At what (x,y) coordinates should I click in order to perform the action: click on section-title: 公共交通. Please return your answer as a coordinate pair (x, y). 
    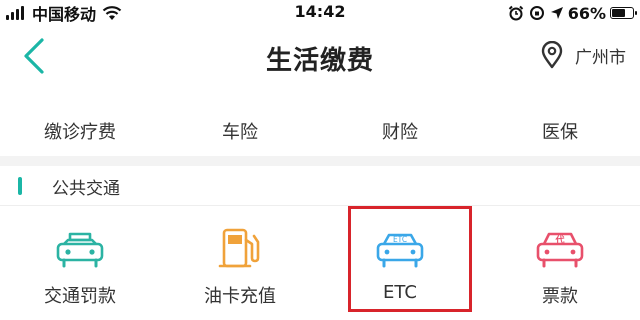
    Looking at the image, I should click on (86, 189).